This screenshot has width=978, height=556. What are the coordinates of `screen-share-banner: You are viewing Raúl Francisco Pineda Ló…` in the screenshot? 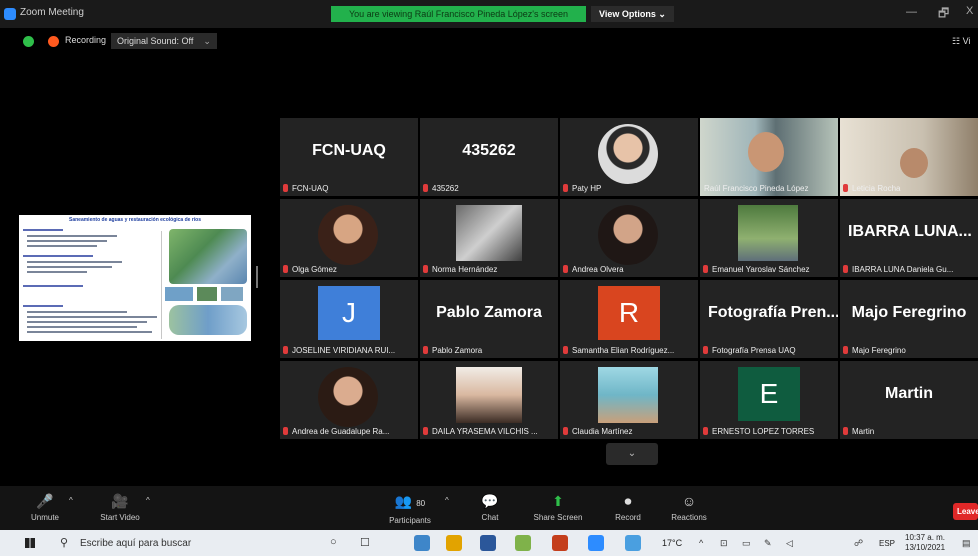 It's located at (458, 14).